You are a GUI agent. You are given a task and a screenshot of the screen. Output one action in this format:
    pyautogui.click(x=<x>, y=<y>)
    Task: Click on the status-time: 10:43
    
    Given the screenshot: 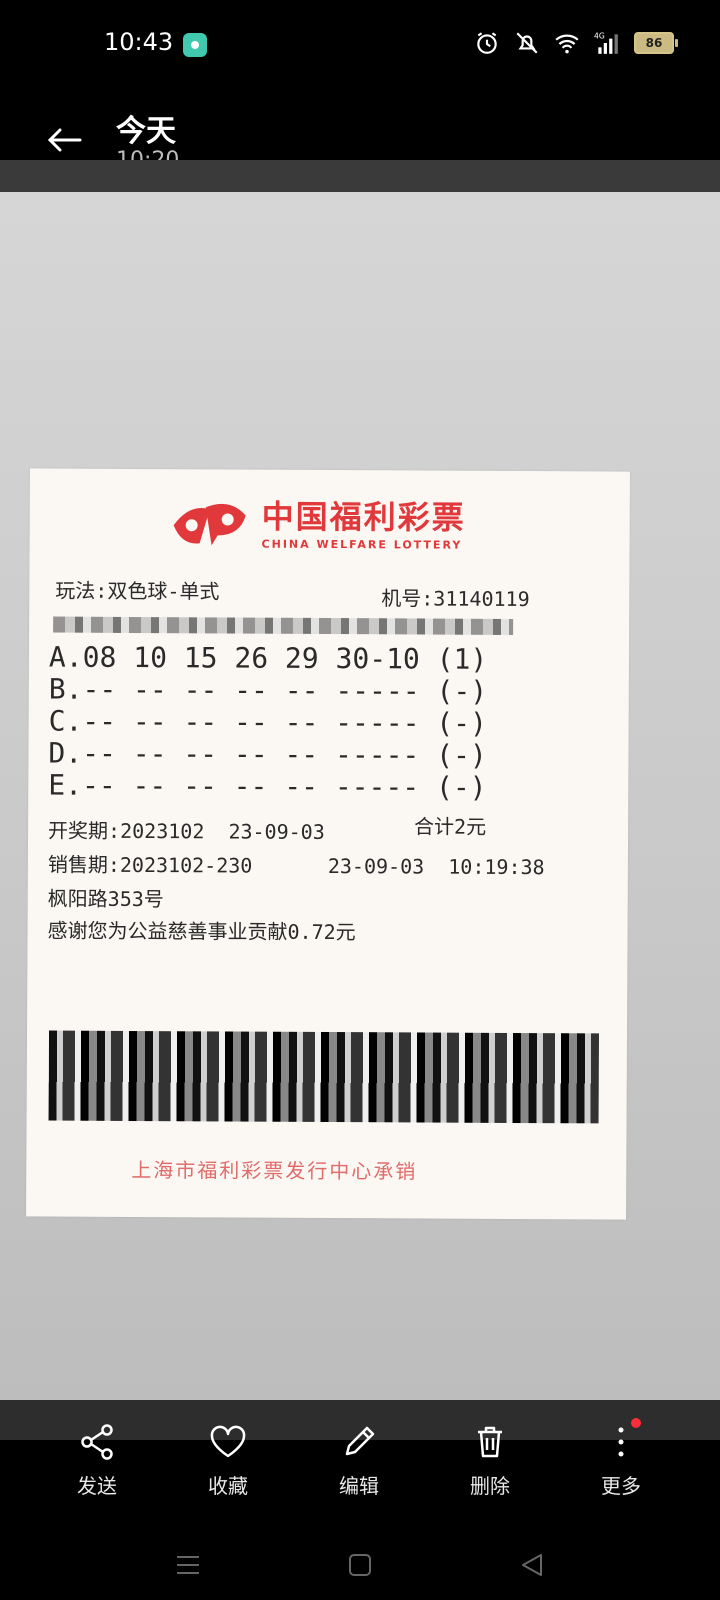 What is the action you would take?
    pyautogui.click(x=139, y=42)
    